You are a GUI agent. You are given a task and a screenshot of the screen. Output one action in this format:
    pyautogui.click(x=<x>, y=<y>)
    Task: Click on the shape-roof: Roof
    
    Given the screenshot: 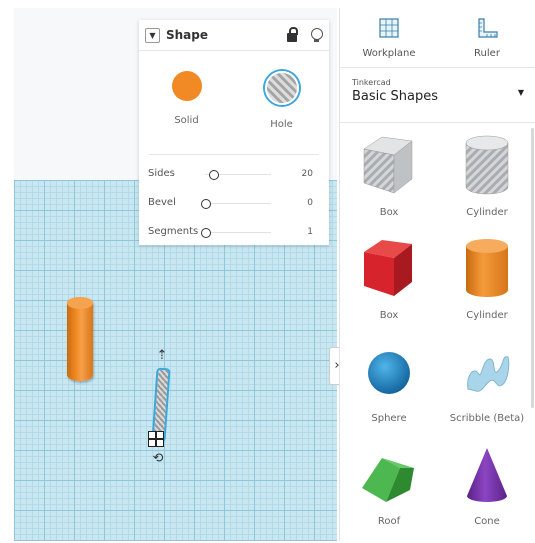 What is the action you would take?
    pyautogui.click(x=389, y=491)
    